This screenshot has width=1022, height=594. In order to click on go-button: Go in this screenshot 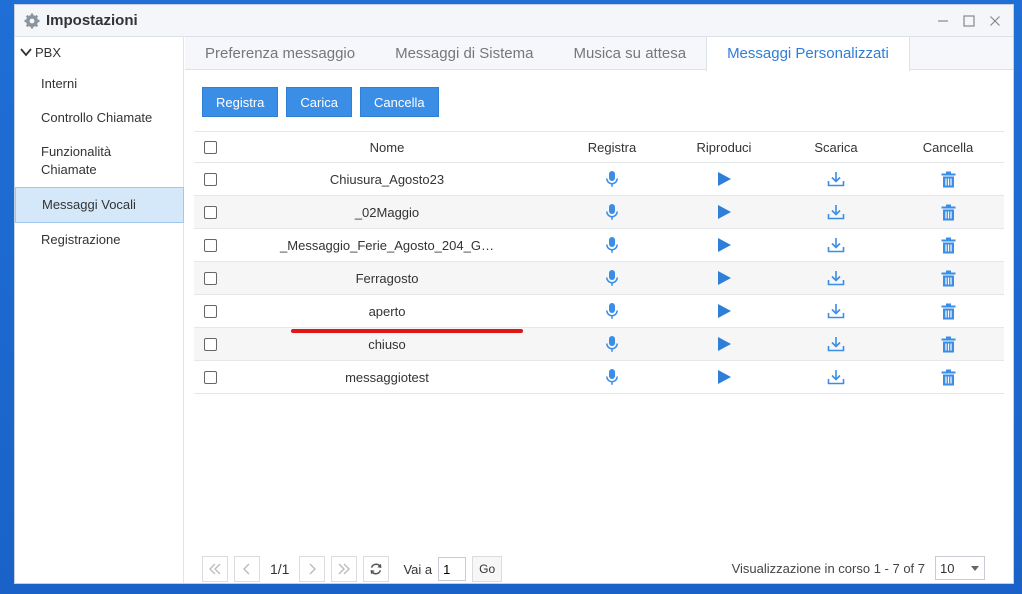, I will do `click(487, 569)`.